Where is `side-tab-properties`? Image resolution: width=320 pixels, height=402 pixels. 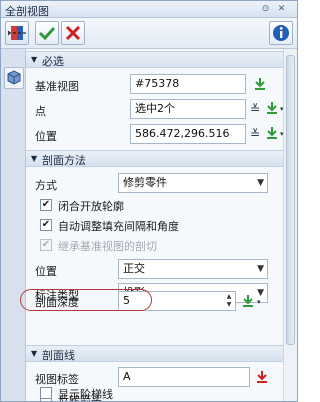
side-tab-properties is located at coordinates (14, 78).